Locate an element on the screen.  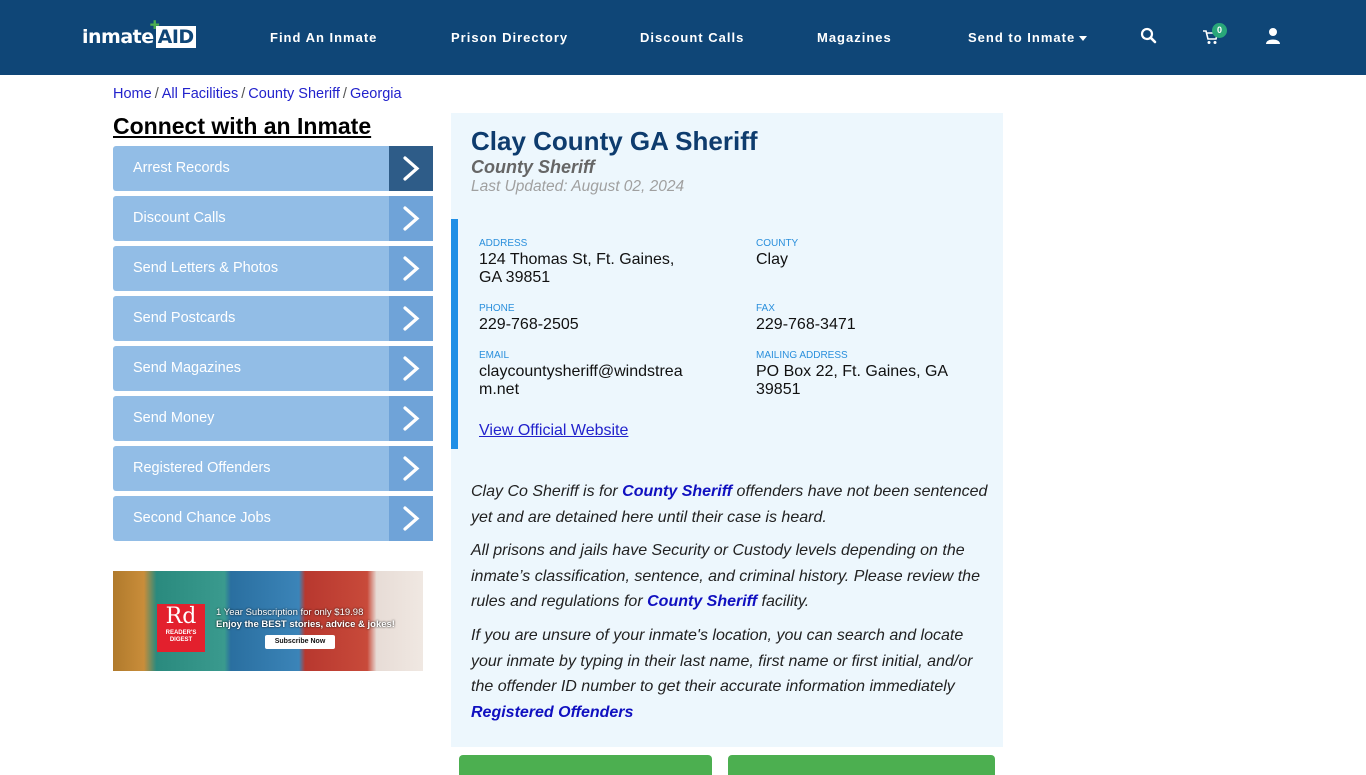
email-field: EMAIL claycountysheriff@windstream.net is located at coordinates (584, 374).